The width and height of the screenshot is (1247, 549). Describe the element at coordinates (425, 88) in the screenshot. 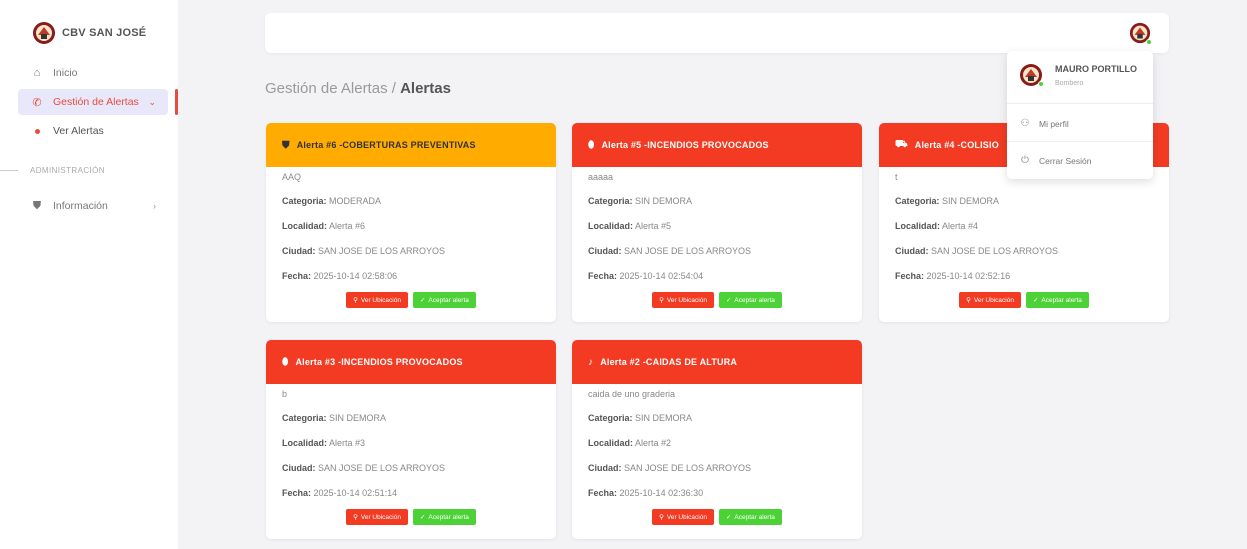

I see `breadcrumb-current: Alertas` at that location.